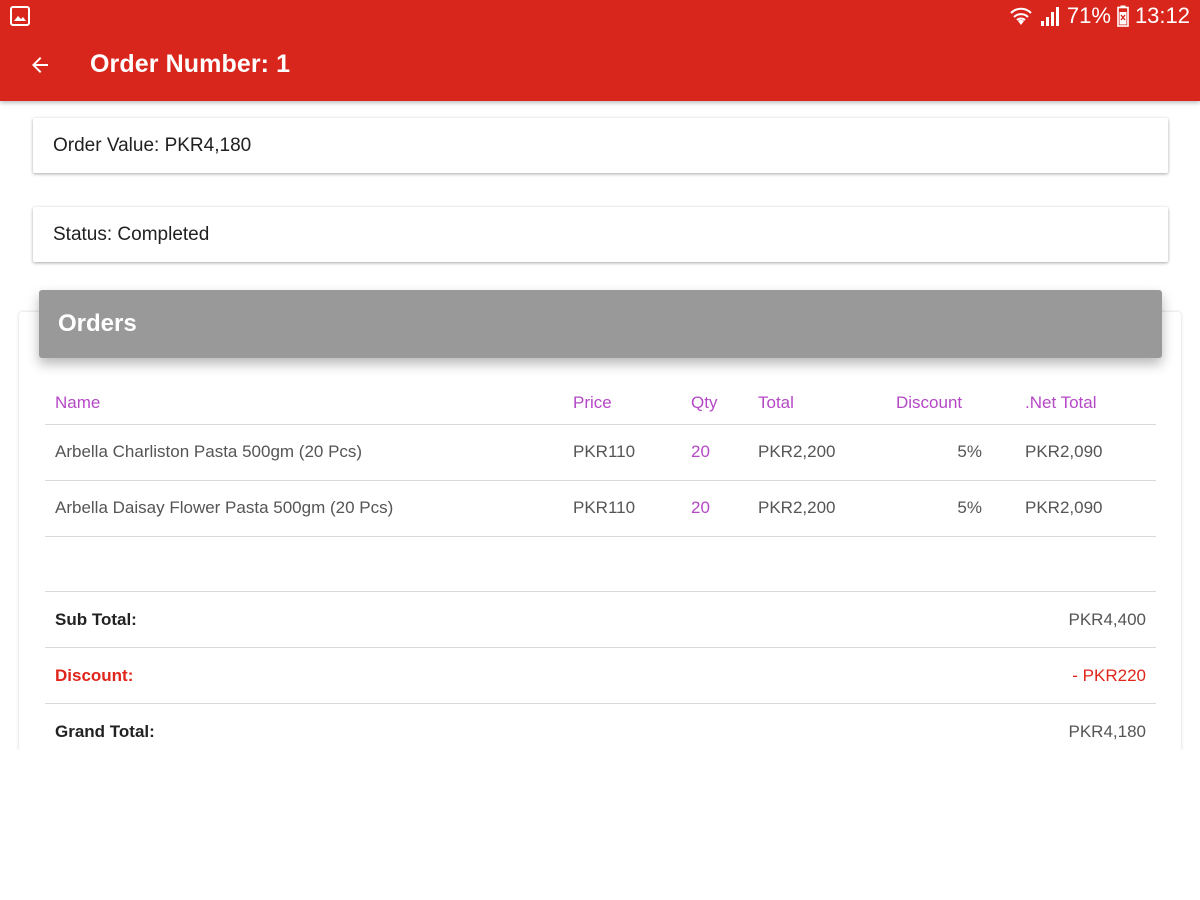 This screenshot has width=1200, height=900. Describe the element at coordinates (309, 403) in the screenshot. I see `column-header-name: Name` at that location.